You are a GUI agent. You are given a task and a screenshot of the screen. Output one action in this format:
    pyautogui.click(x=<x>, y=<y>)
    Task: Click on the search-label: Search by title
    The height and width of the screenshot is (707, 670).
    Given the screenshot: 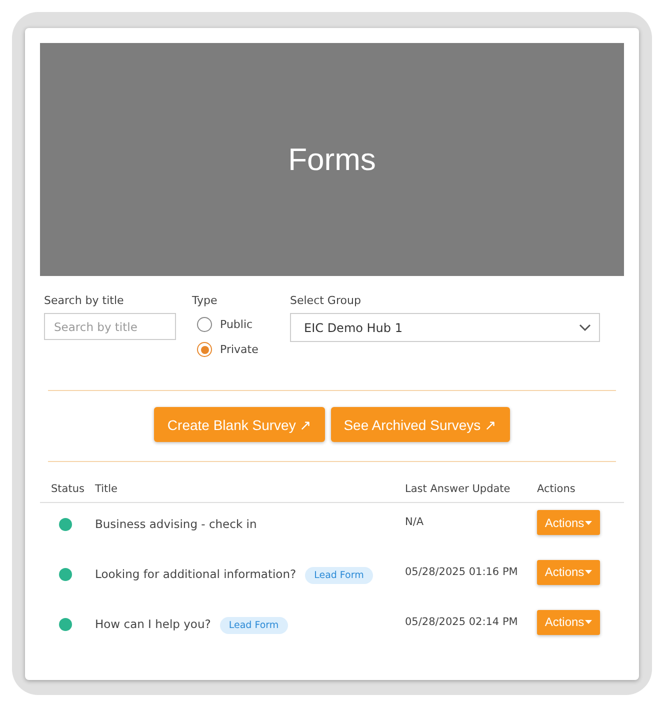 What is the action you would take?
    pyautogui.click(x=84, y=300)
    